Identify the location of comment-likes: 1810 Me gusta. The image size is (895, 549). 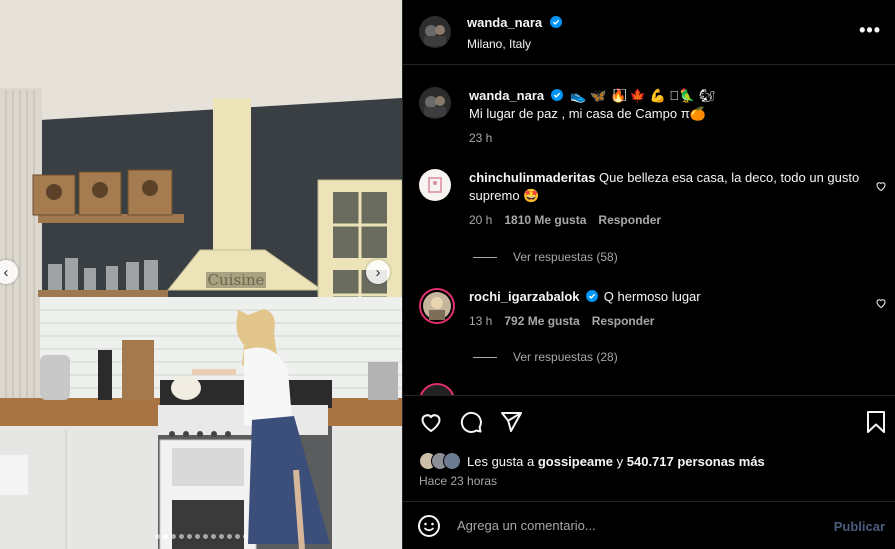
(545, 220).